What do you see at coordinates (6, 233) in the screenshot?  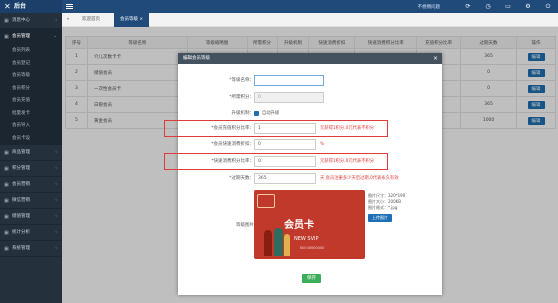 I see `chart-icon: ▣` at bounding box center [6, 233].